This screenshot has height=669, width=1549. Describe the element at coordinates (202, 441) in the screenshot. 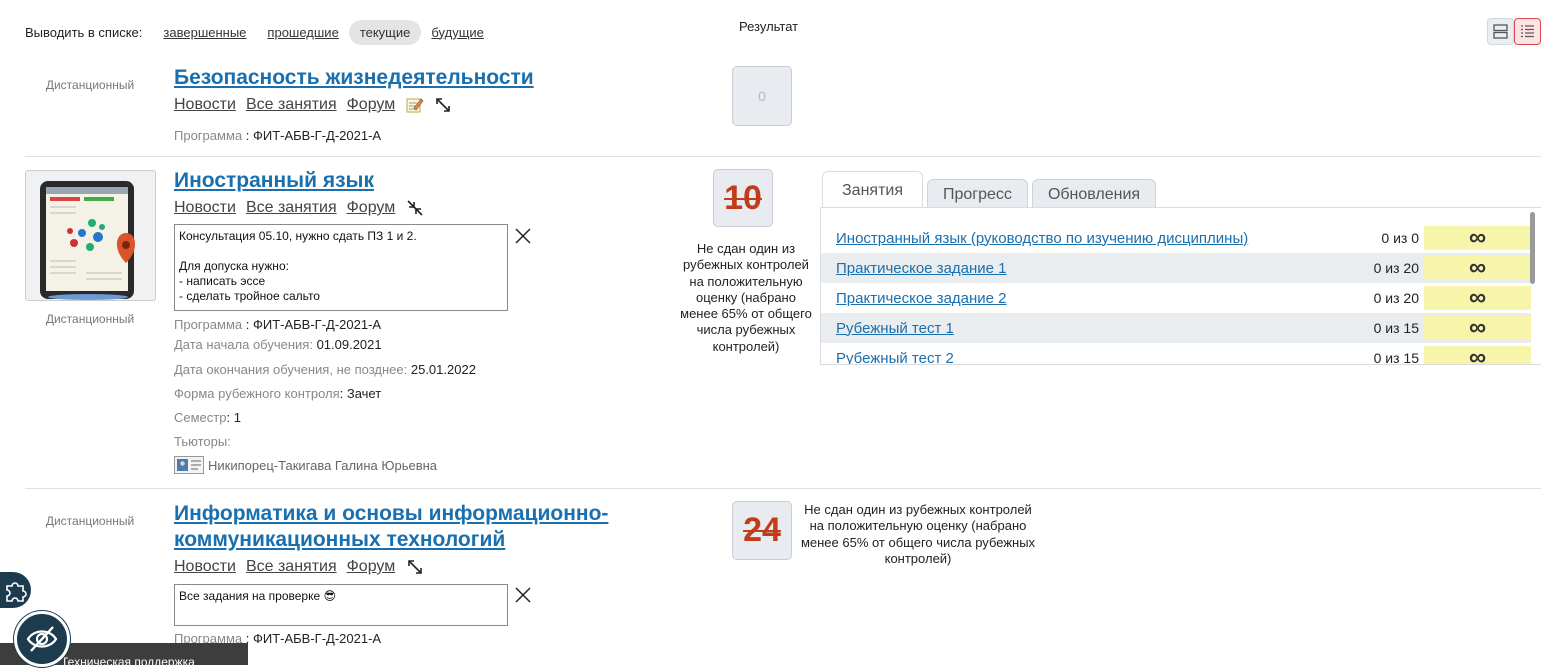

I see `tutors-label: Тьюторы:` at that location.